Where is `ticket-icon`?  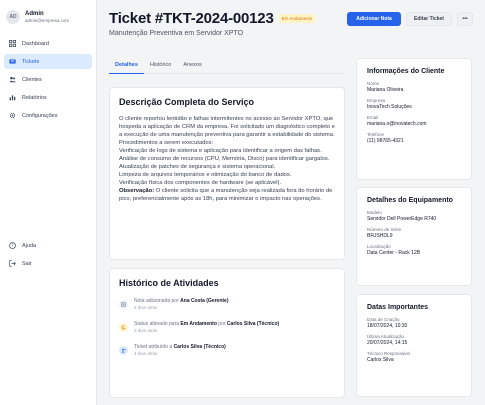 ticket-icon is located at coordinates (12, 61).